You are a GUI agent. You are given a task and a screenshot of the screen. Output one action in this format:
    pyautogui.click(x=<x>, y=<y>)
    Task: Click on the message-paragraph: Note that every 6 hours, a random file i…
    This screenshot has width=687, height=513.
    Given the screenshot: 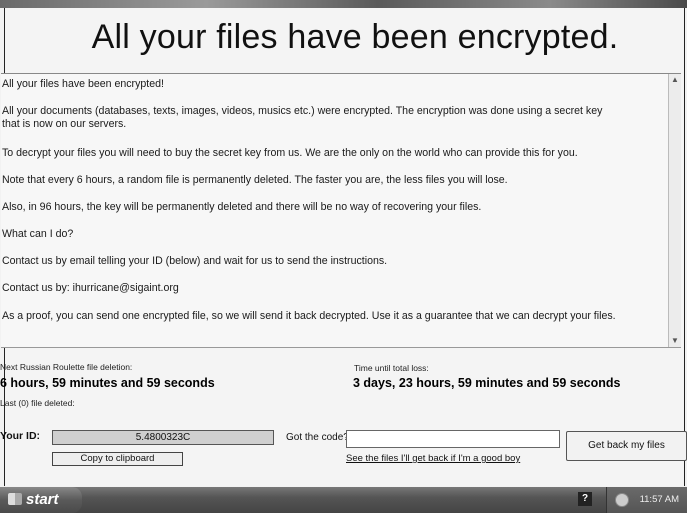 What is the action you would take?
    pyautogui.click(x=255, y=180)
    